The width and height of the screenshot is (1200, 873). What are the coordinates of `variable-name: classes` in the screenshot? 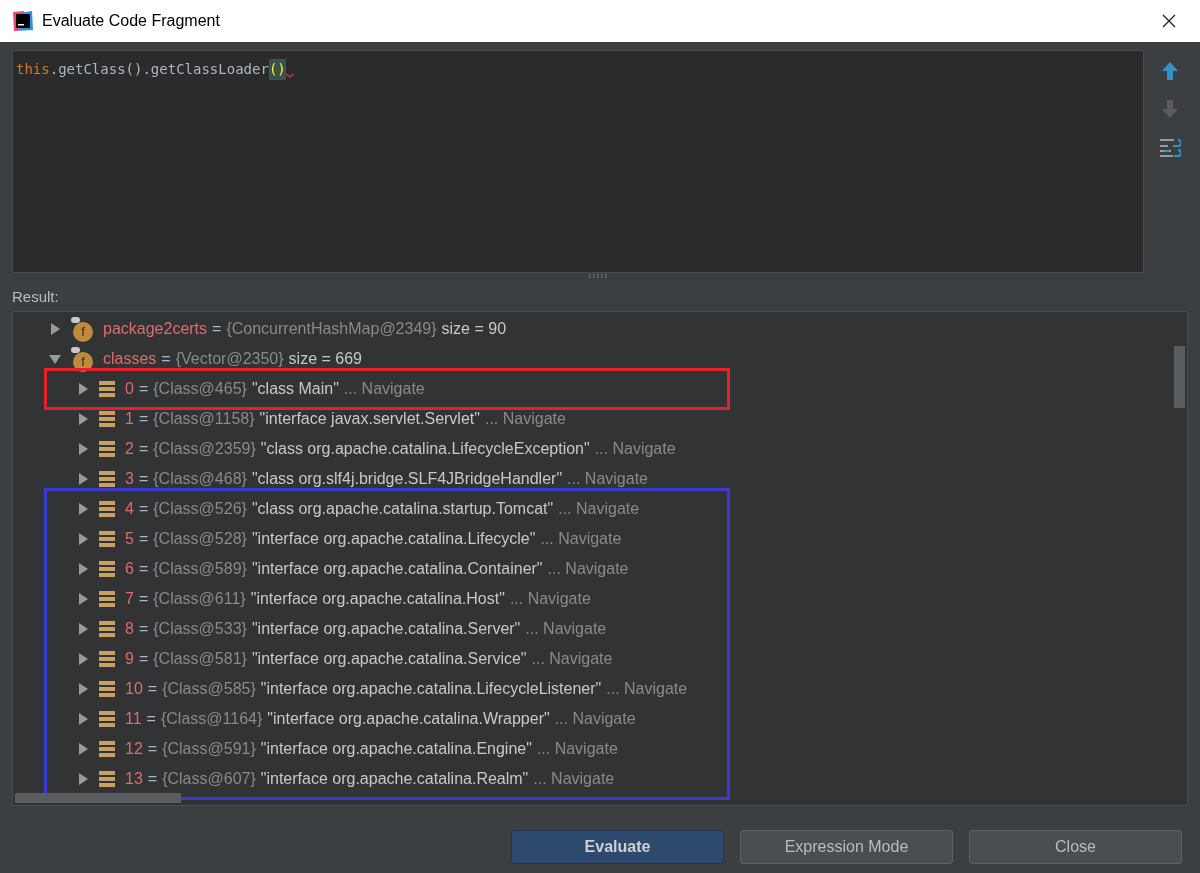 It's located at (130, 359).